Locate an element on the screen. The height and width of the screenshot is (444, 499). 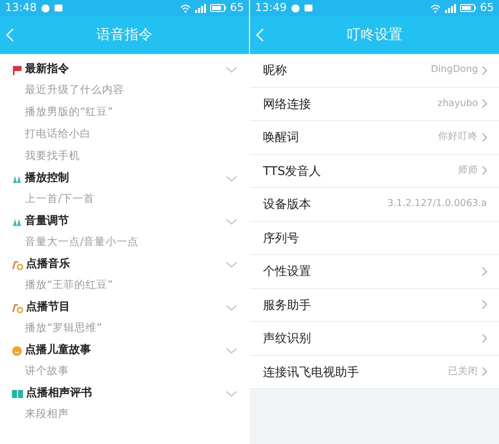
settings-row: TTS发音人 师师 is located at coordinates (374, 171).